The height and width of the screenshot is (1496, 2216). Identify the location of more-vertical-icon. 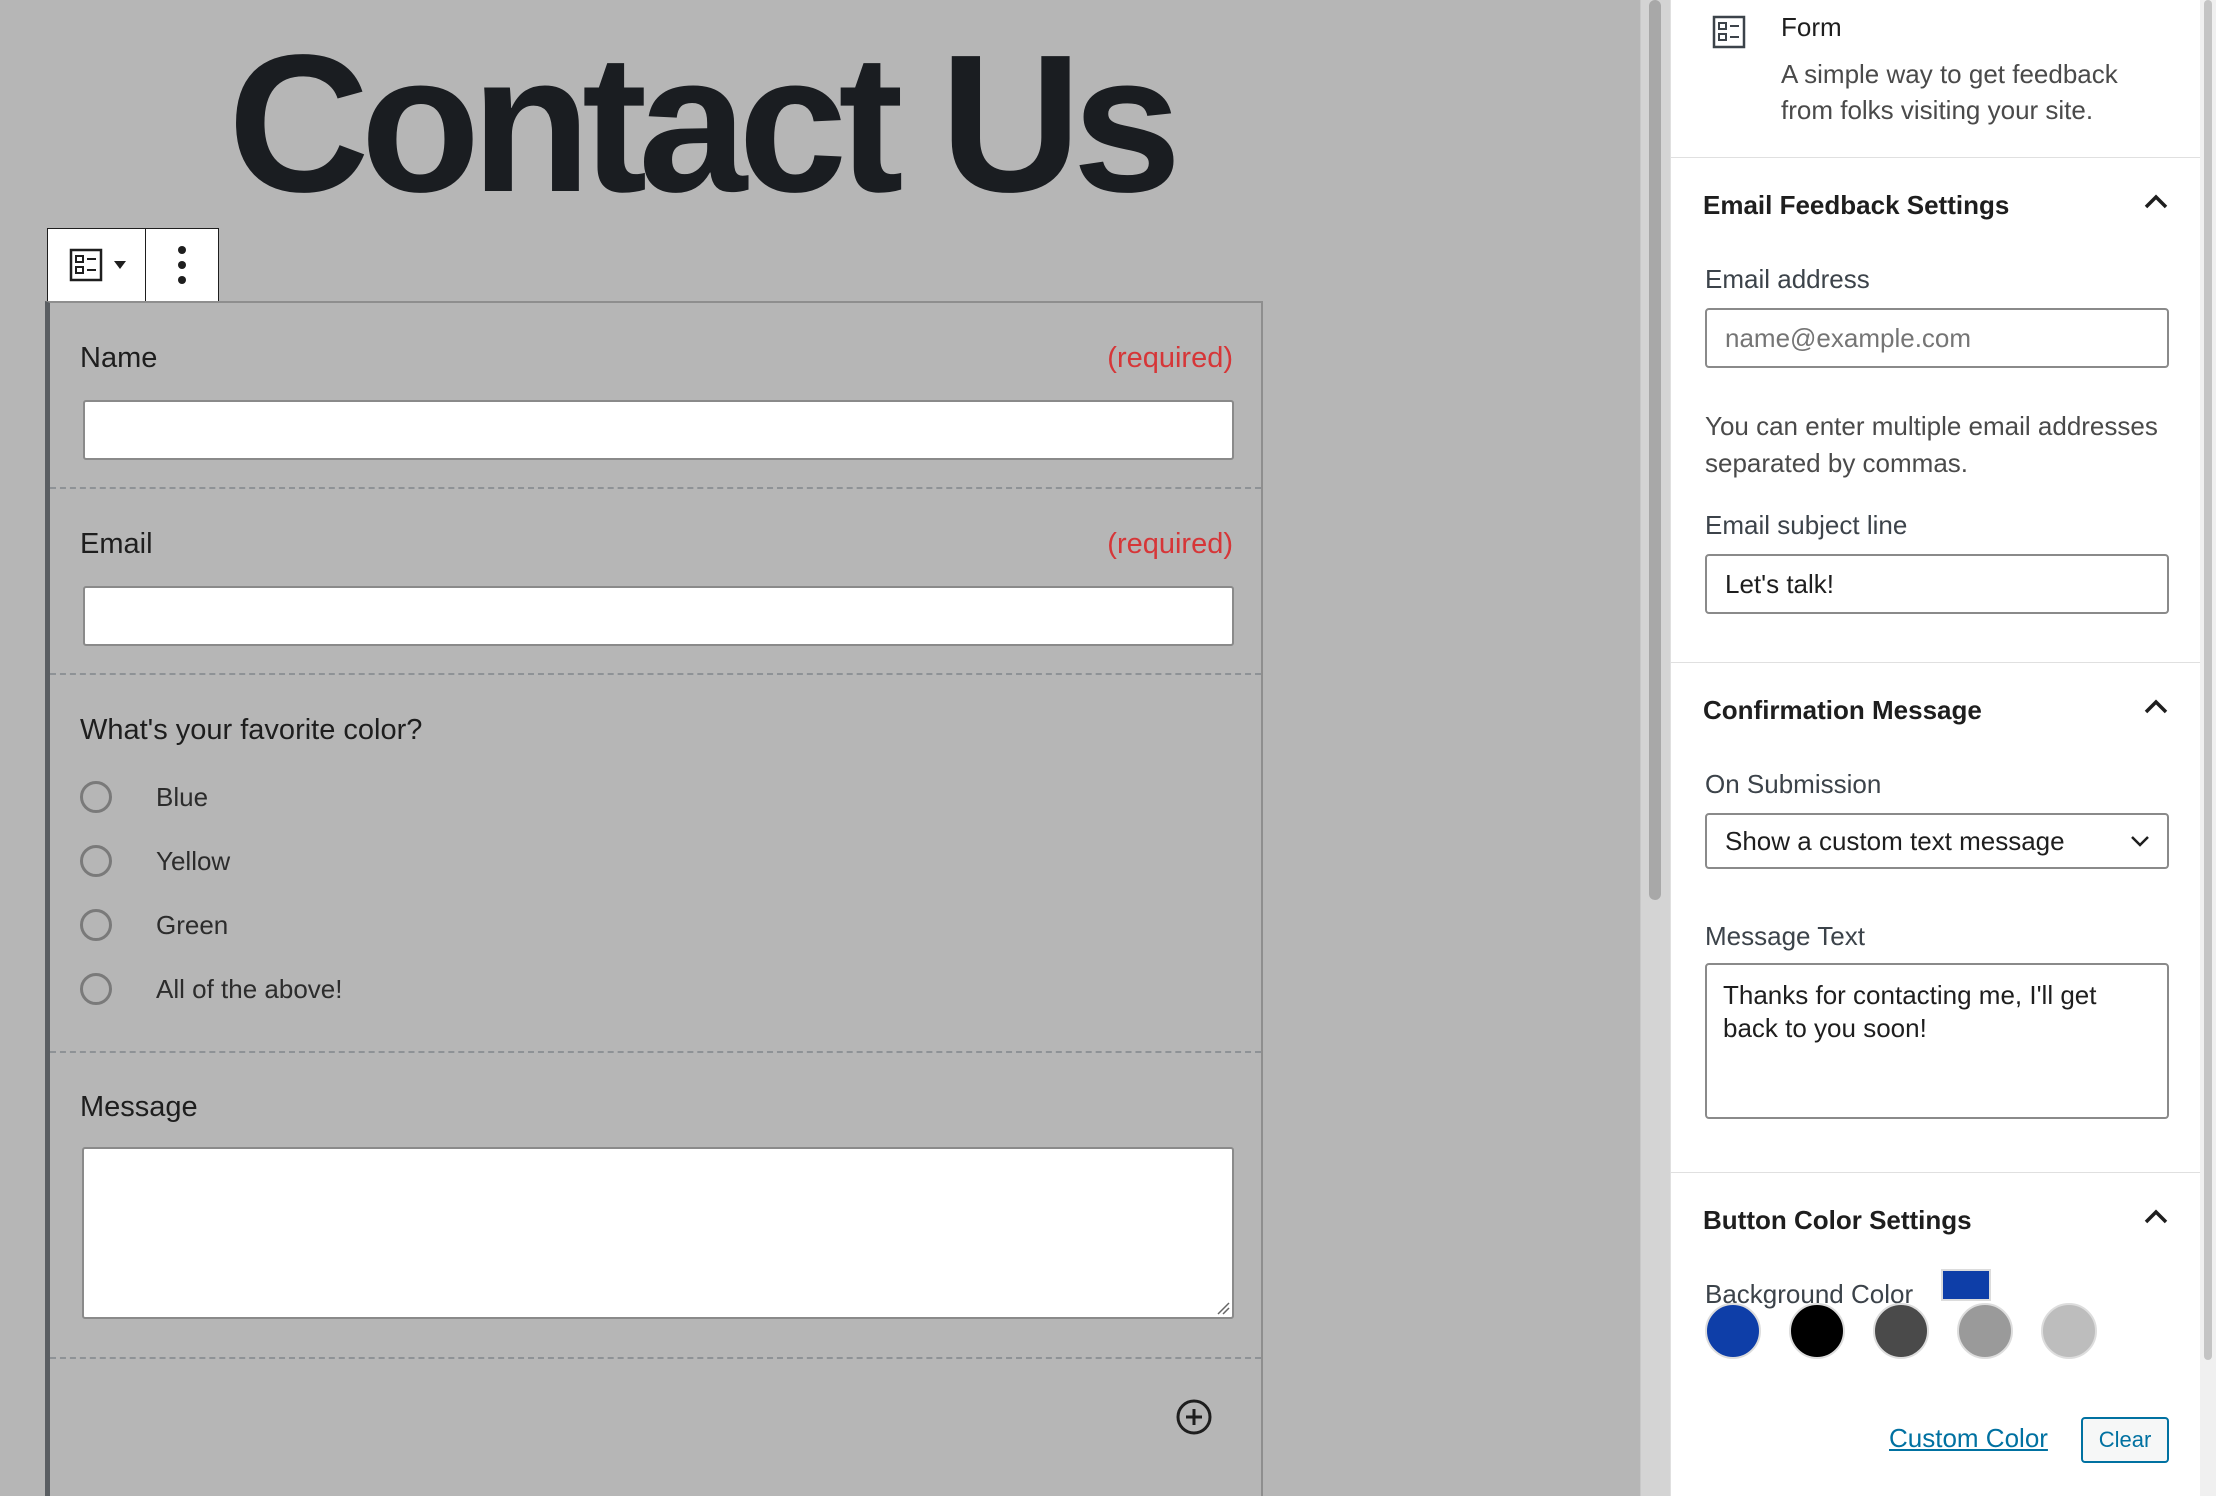
(182, 265).